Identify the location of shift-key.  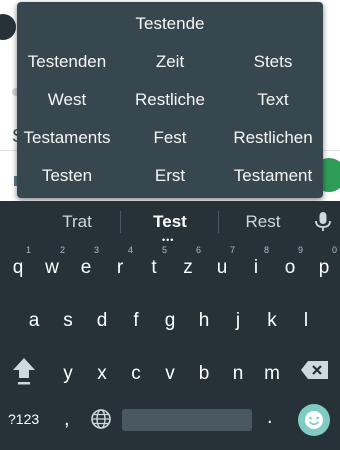
(24, 372).